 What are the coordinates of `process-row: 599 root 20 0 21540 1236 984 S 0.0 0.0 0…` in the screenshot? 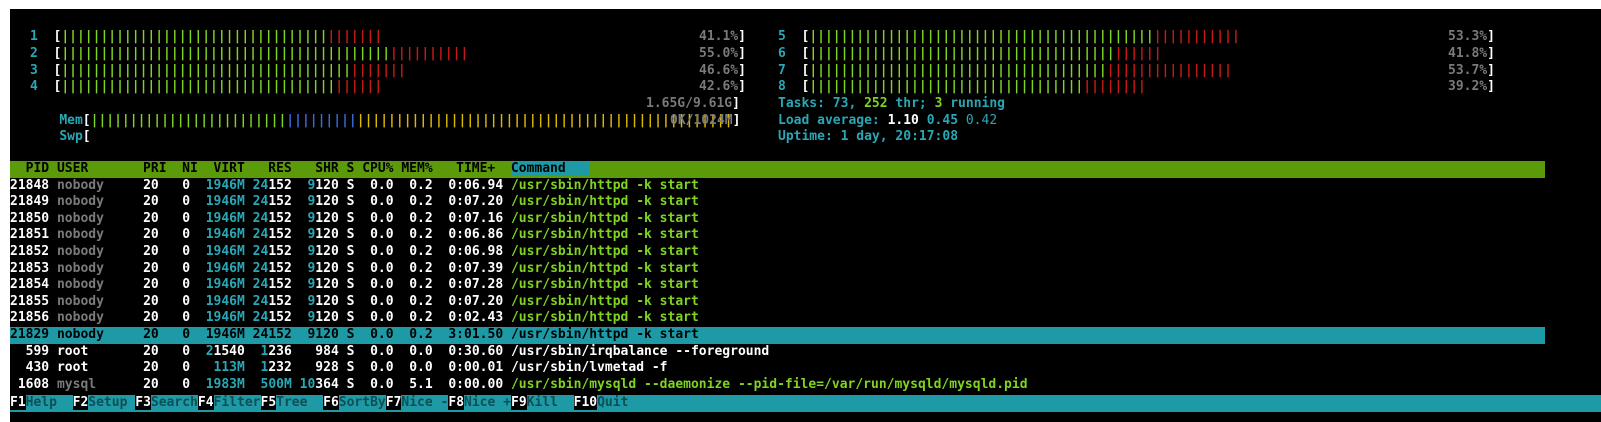 It's located at (390, 352).